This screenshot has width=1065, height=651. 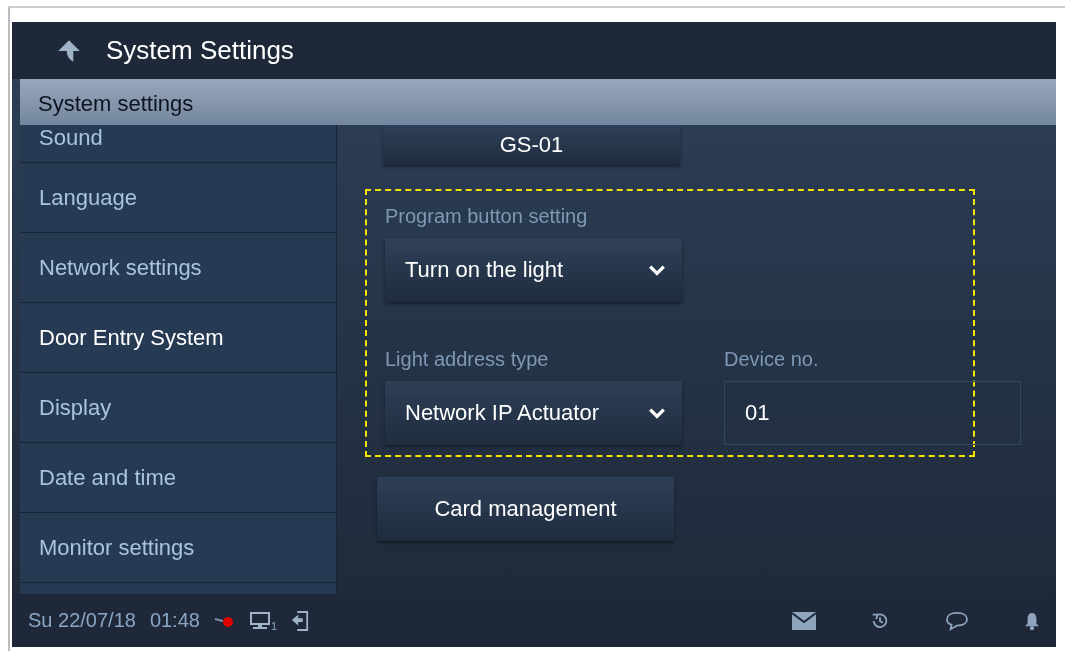 I want to click on sidebar-item: Network settings, so click(x=178, y=268).